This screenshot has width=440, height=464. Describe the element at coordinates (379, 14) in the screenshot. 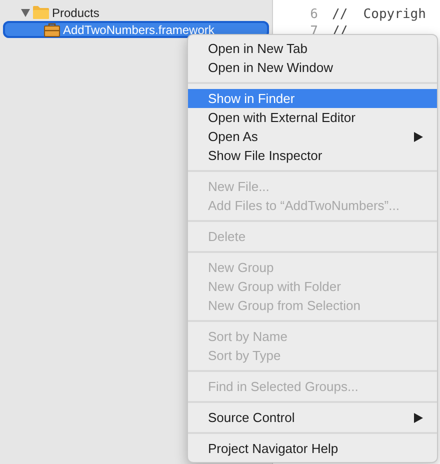

I see `code-line: // Copyrigh` at that location.